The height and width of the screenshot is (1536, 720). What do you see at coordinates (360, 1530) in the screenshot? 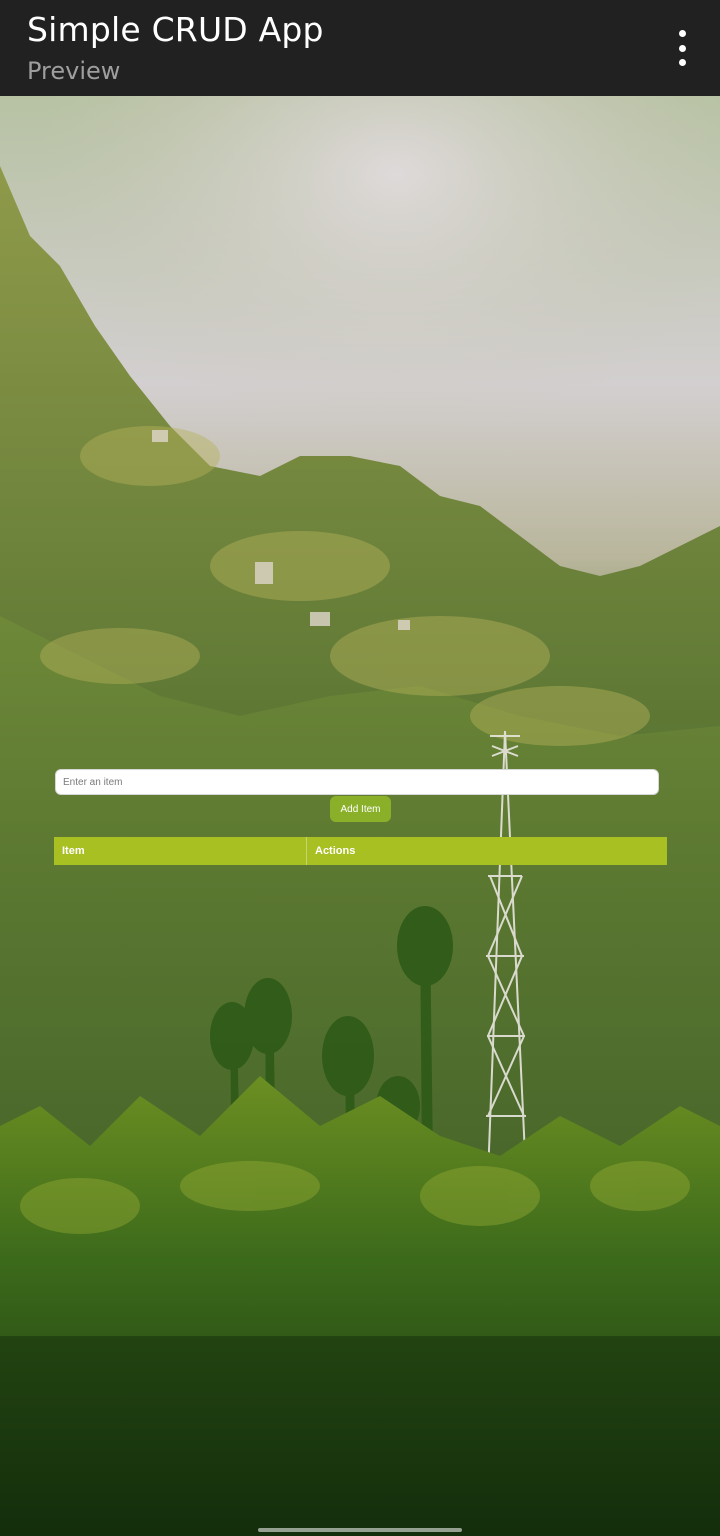
I see `home-indicator` at bounding box center [360, 1530].